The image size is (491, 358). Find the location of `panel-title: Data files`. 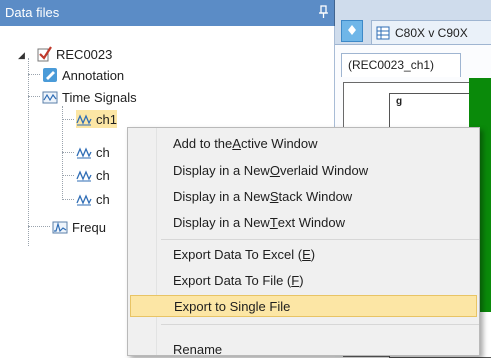

panel-title: Data files is located at coordinates (32, 12).